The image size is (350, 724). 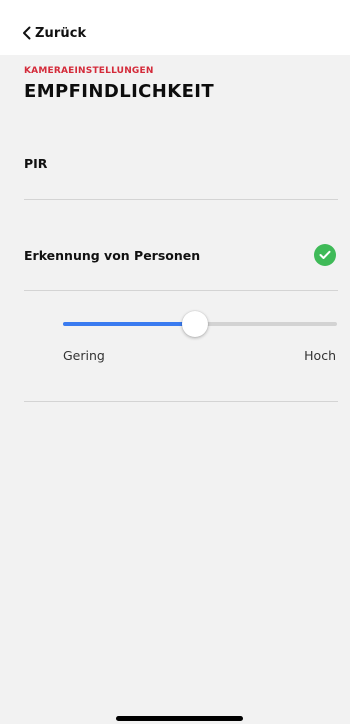 I want to click on option-person-detection: Erkennung von Personen, so click(x=181, y=255).